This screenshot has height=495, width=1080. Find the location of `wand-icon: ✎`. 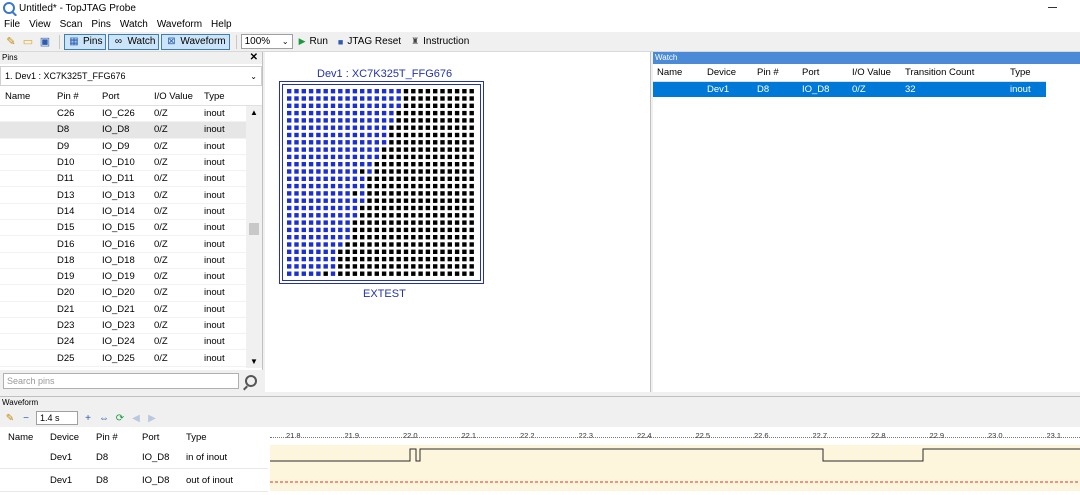

wand-icon: ✎ is located at coordinates (11, 42).